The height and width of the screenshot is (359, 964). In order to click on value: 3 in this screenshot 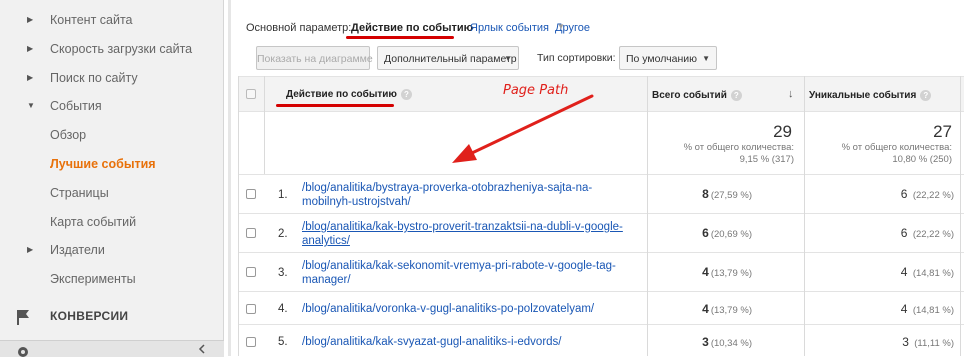, I will do `click(705, 342)`.